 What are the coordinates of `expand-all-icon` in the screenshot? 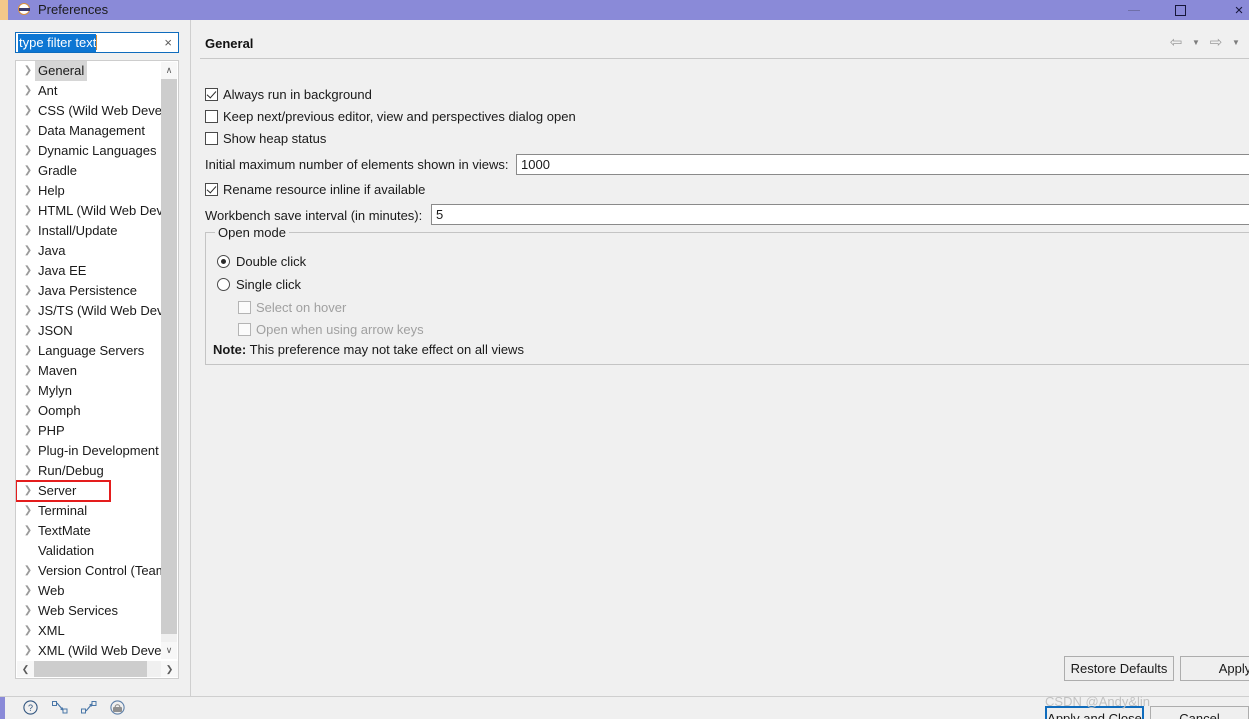 It's located at (88, 707).